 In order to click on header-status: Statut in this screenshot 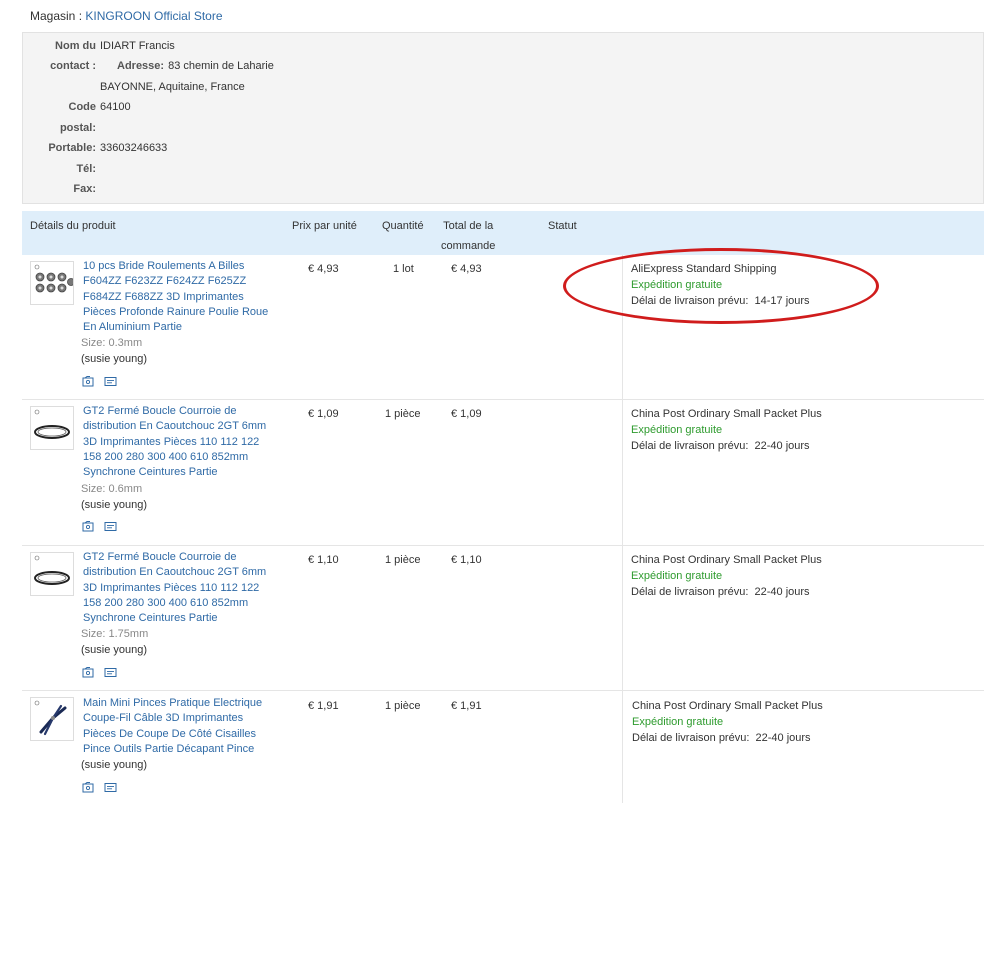, I will do `click(562, 226)`.